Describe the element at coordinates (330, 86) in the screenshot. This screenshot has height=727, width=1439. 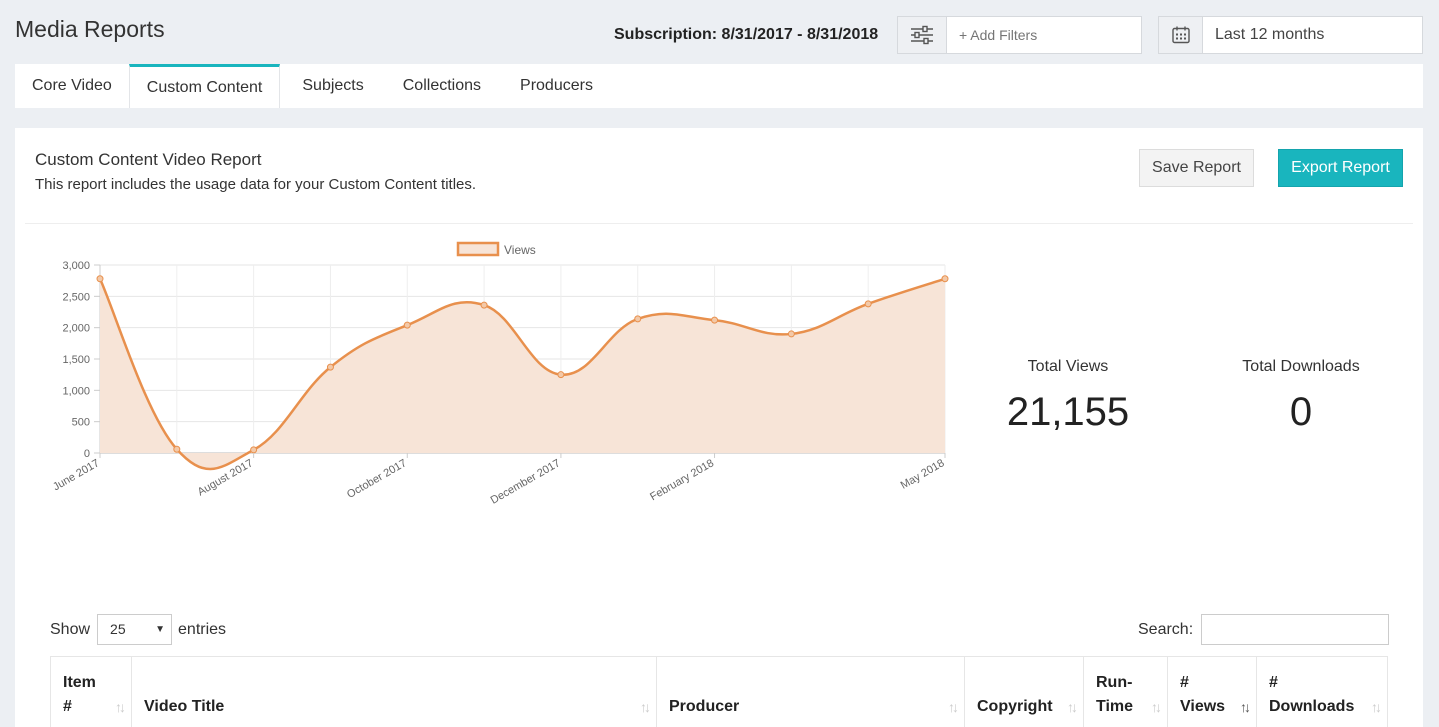
I see `tab-subjects: Subjects` at that location.